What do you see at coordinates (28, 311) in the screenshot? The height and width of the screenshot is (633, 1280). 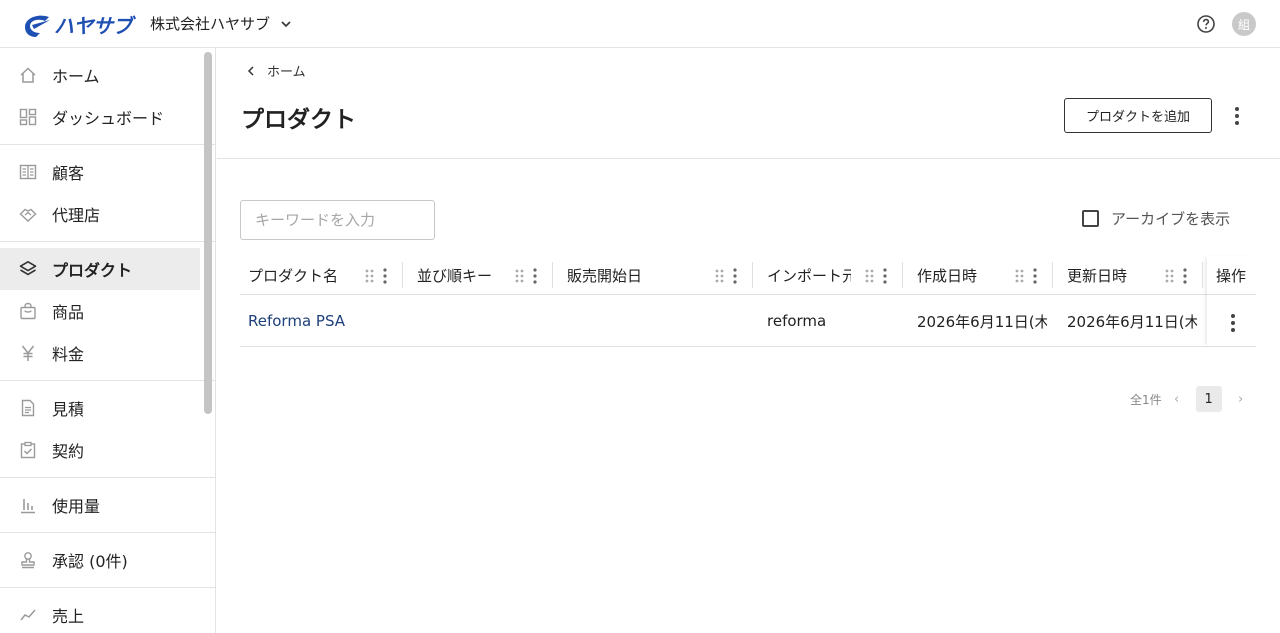 I see `bag-icon` at bounding box center [28, 311].